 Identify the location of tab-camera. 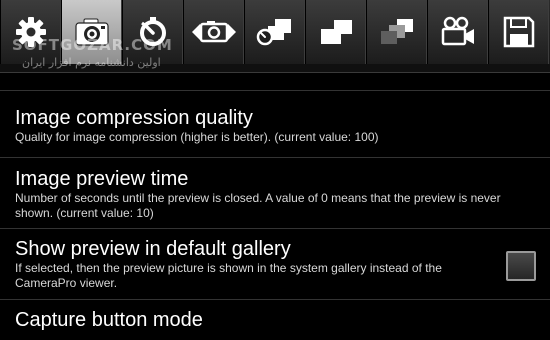
(91, 32).